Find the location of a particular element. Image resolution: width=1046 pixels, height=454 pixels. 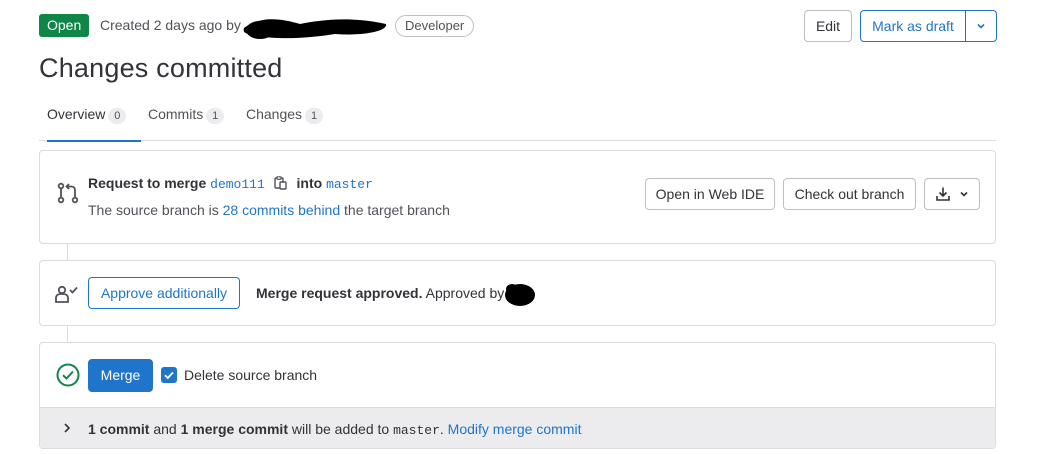

status-badge: Open is located at coordinates (64, 25).